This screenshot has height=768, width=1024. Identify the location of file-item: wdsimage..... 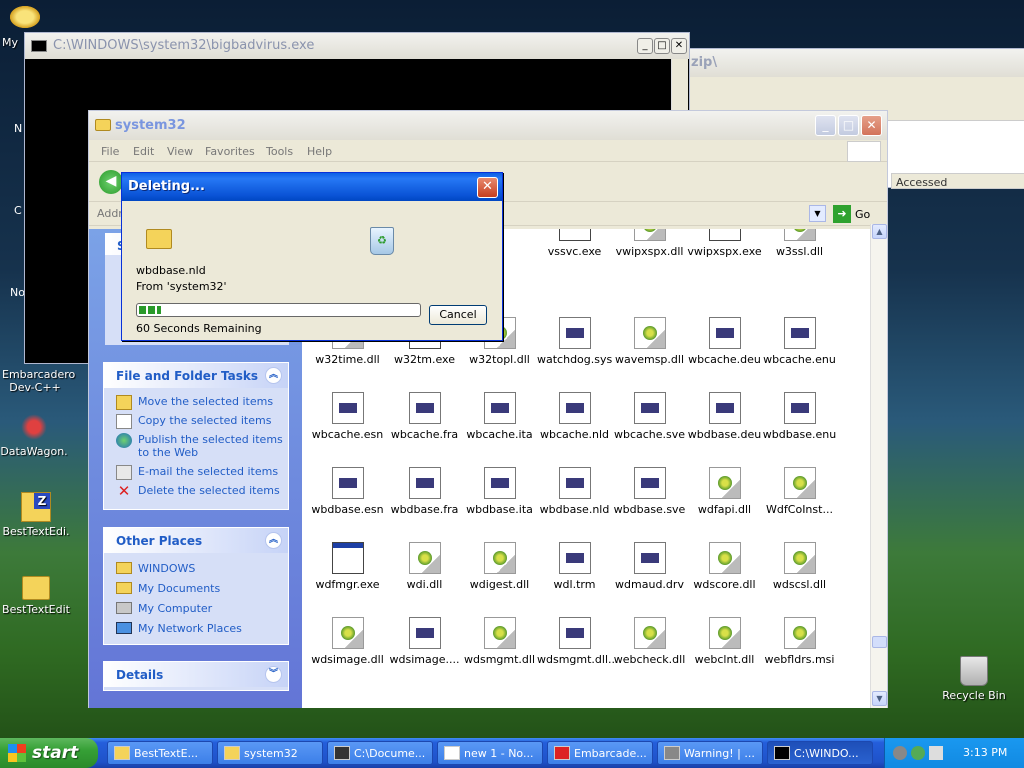
(424, 641).